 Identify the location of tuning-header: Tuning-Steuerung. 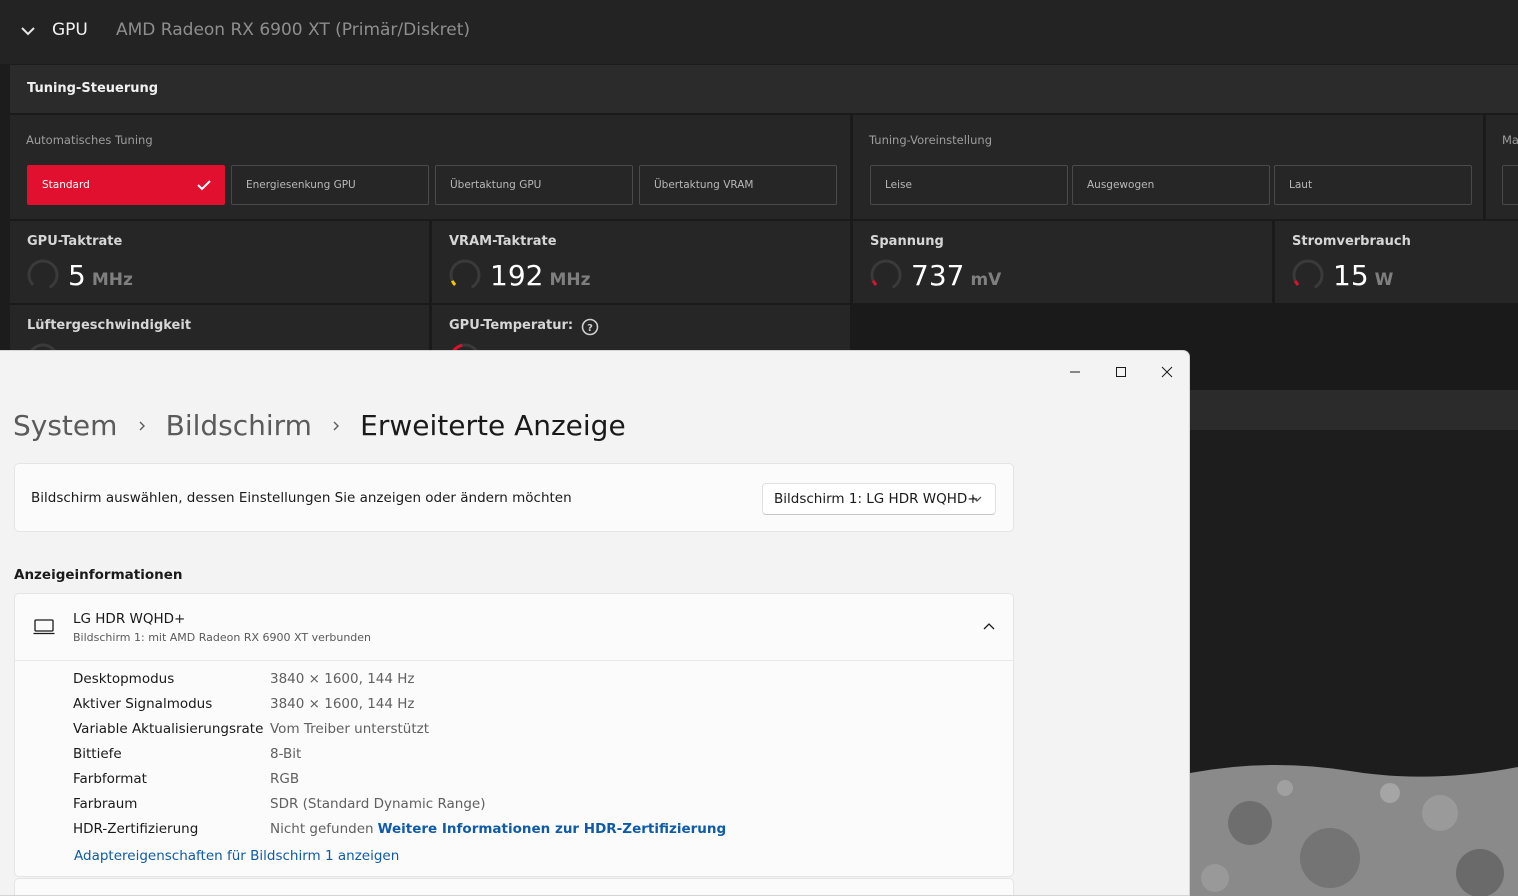
(764, 89).